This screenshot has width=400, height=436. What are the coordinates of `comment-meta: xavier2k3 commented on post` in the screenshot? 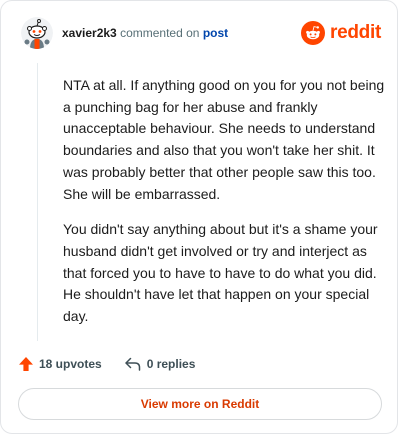 It's located at (145, 33).